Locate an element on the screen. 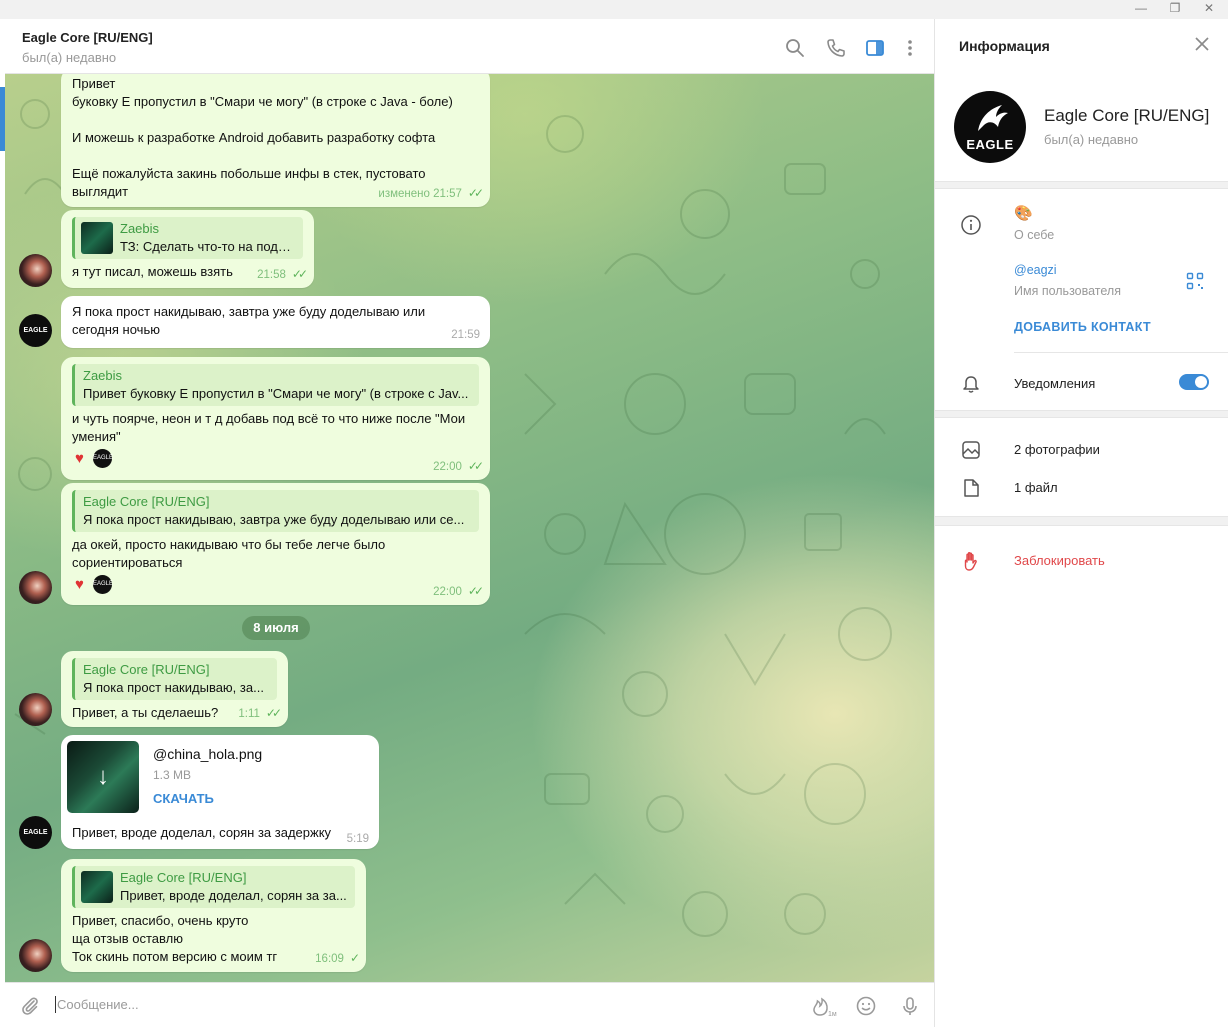 This screenshot has height=1027, width=1228. restore-icon: ❐ is located at coordinates (1175, 9).